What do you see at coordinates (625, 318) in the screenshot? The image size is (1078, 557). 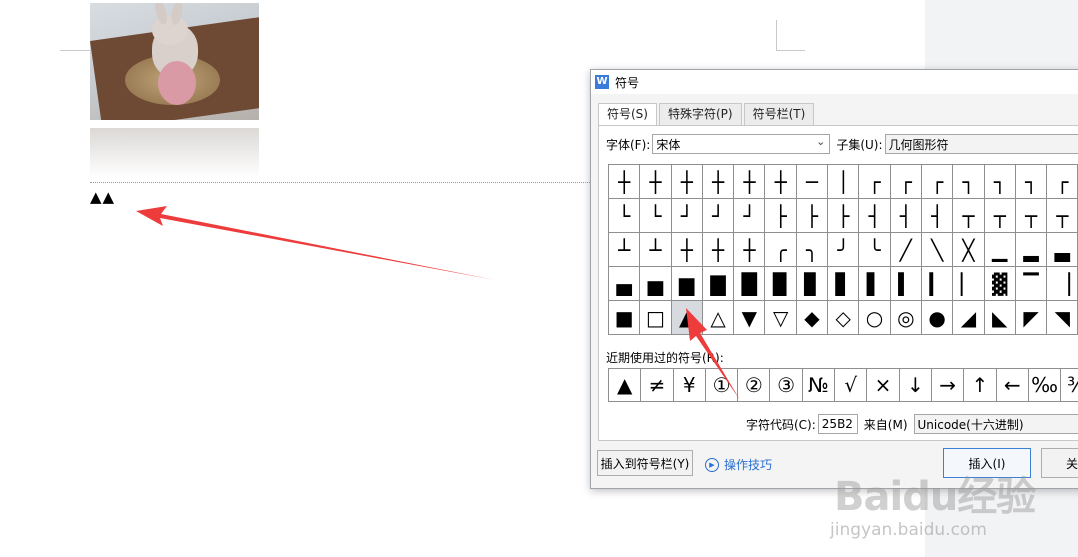 I see `symbol-cell: ■` at bounding box center [625, 318].